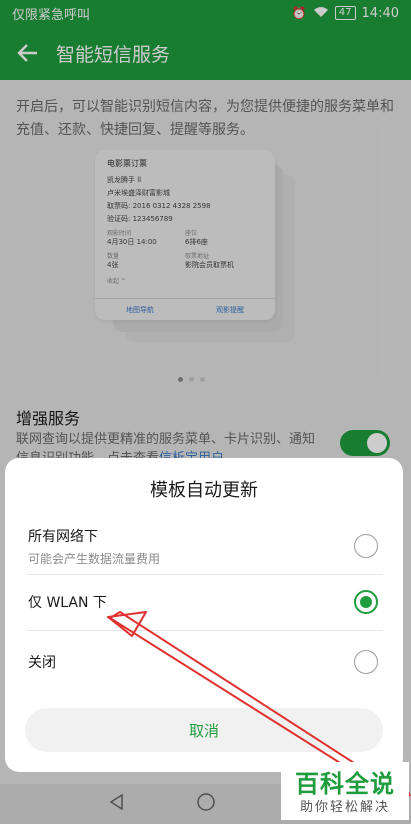 The width and height of the screenshot is (411, 824). What do you see at coordinates (345, 784) in the screenshot?
I see `watermark-brand: 百科全说` at bounding box center [345, 784].